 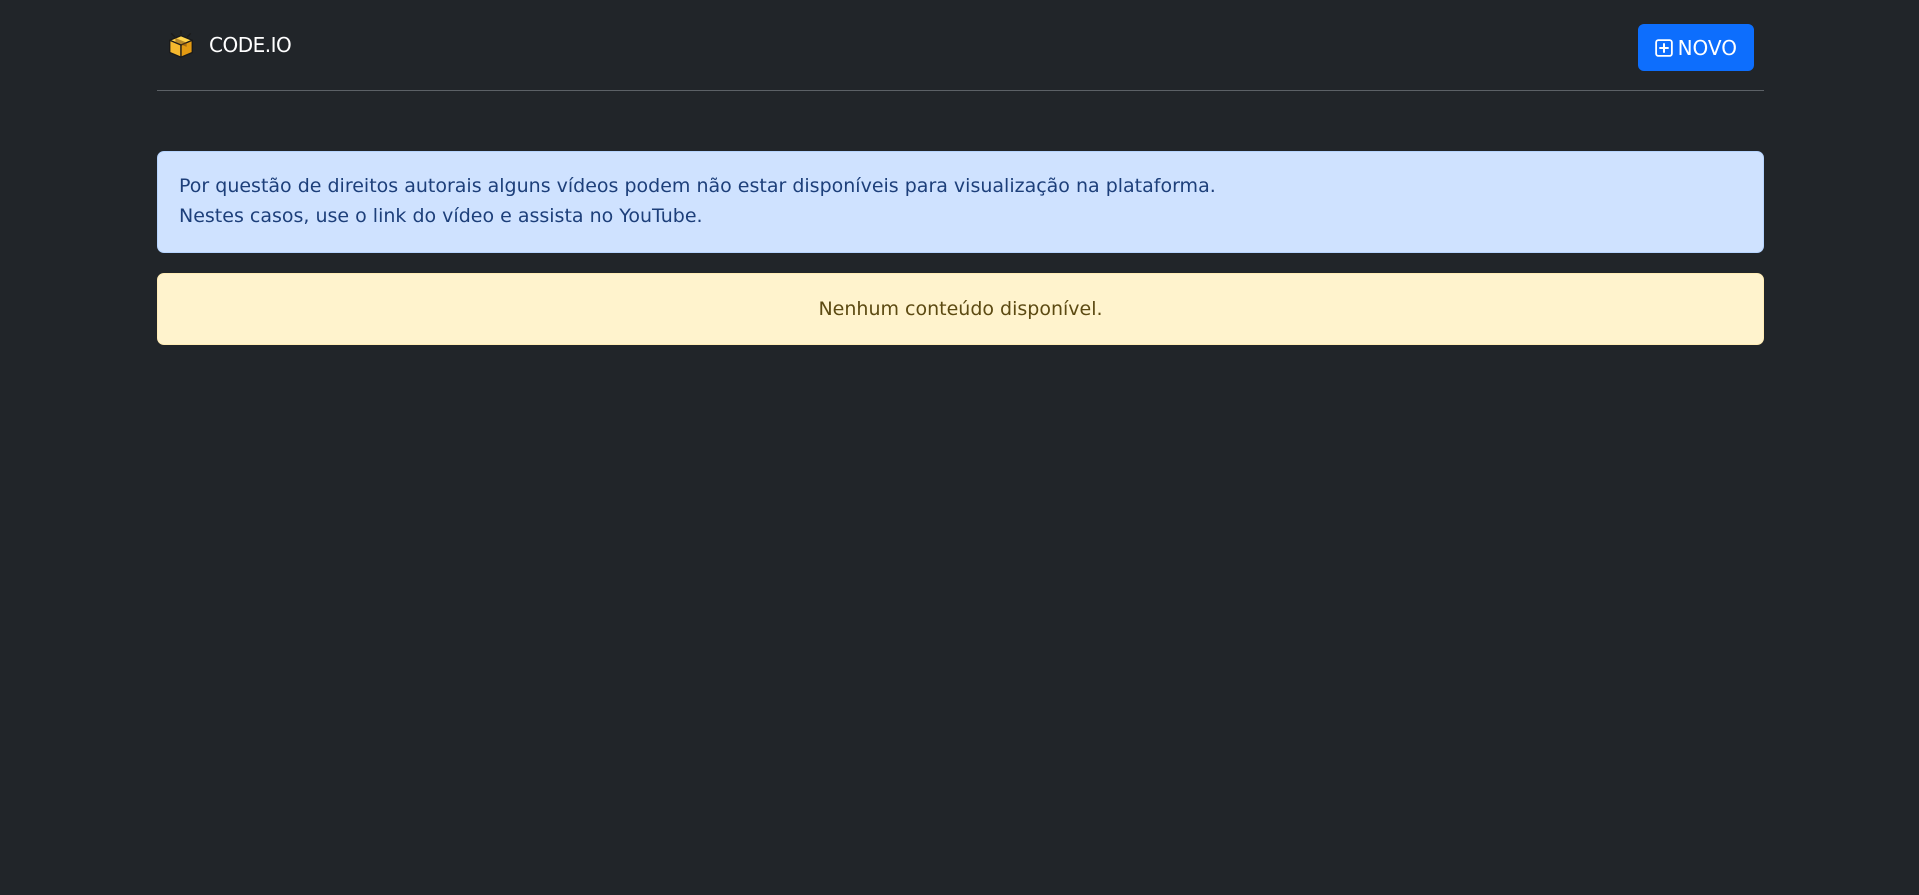 I want to click on new-button: NOVO, so click(x=1695, y=47).